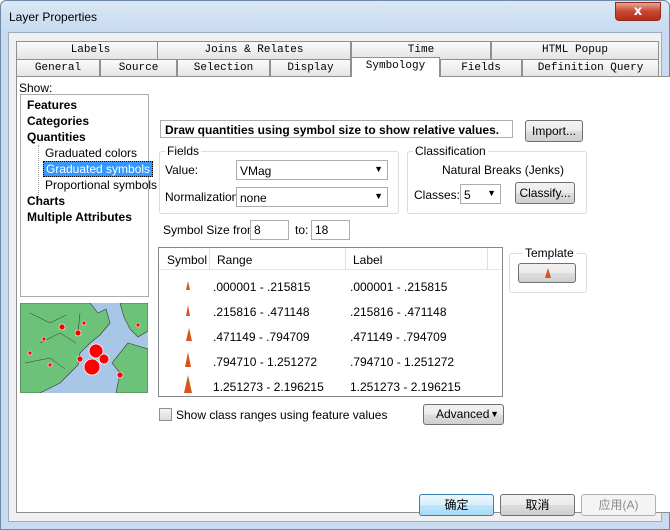 This screenshot has height=530, width=670. I want to click on tree-item-graduated-symbols: Graduated symbols, so click(98, 169).